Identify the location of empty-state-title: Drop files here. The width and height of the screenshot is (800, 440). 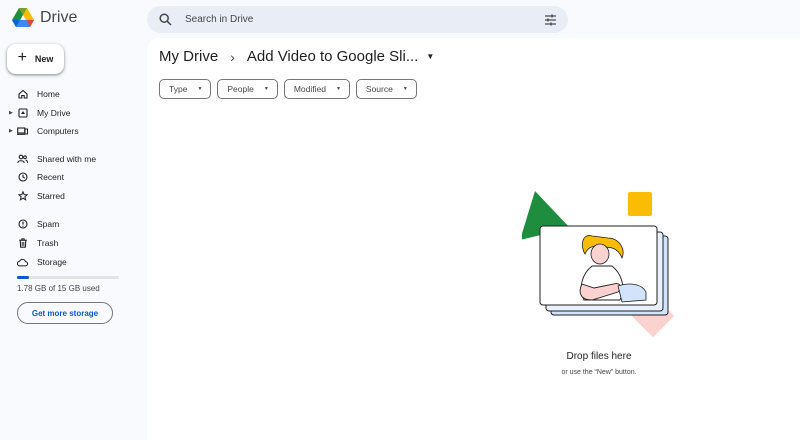
(599, 356).